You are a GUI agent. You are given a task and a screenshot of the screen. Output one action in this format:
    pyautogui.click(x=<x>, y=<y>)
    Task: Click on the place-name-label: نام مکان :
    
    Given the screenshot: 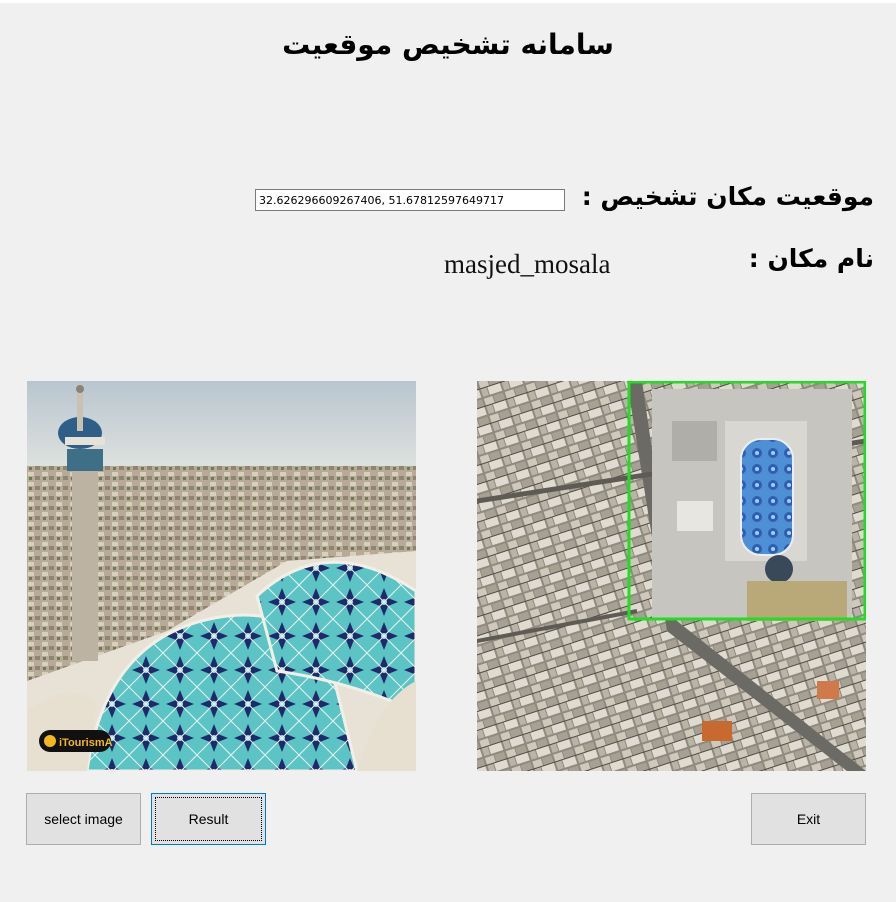 What is the action you would take?
    pyautogui.click(x=811, y=258)
    